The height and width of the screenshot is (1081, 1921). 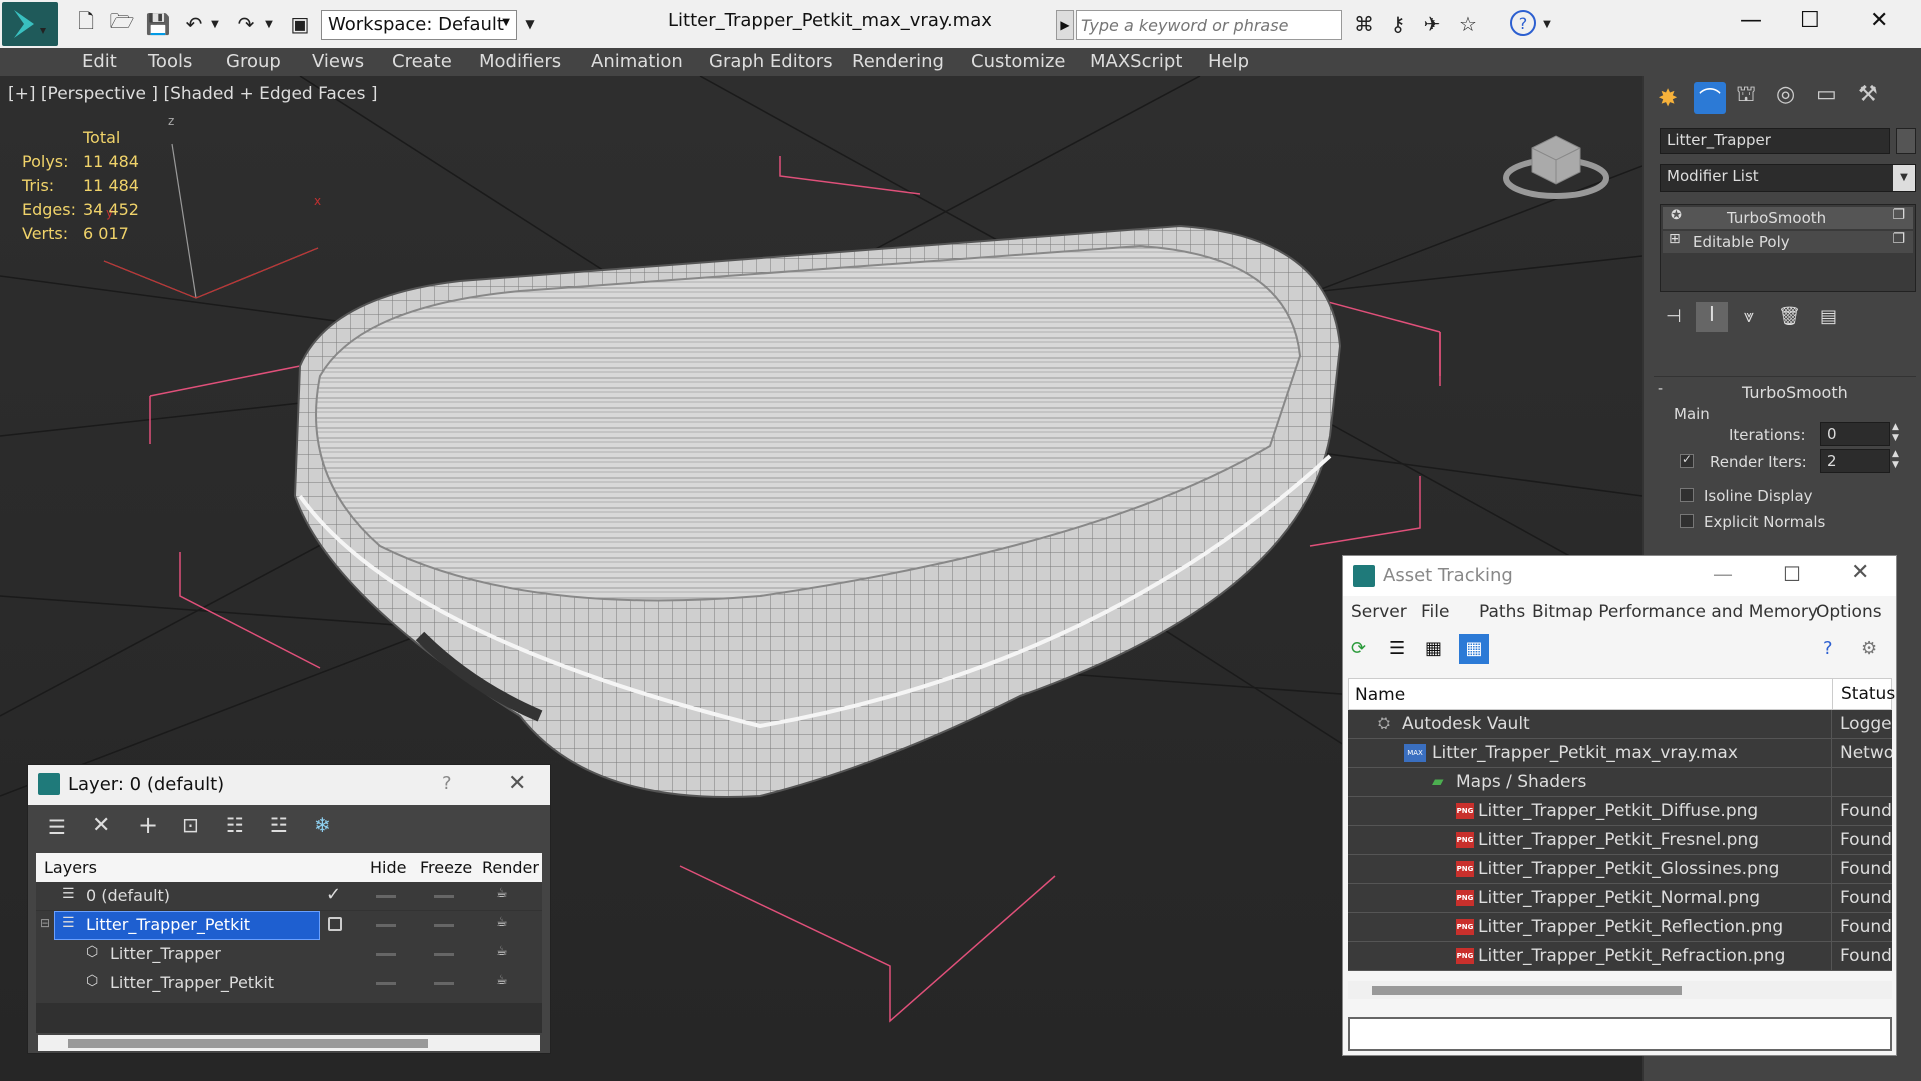 What do you see at coordinates (322, 825) in the screenshot?
I see `freeze-all-icon: ❄` at bounding box center [322, 825].